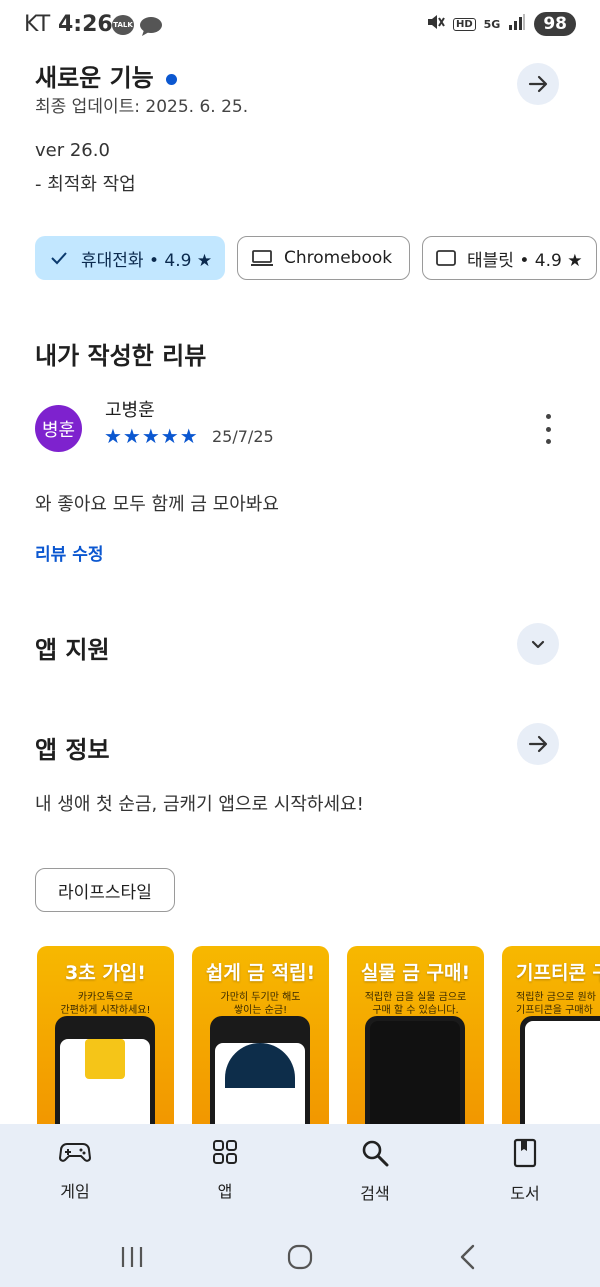  Describe the element at coordinates (58, 428) in the screenshot. I see `avatar: 병훈` at that location.